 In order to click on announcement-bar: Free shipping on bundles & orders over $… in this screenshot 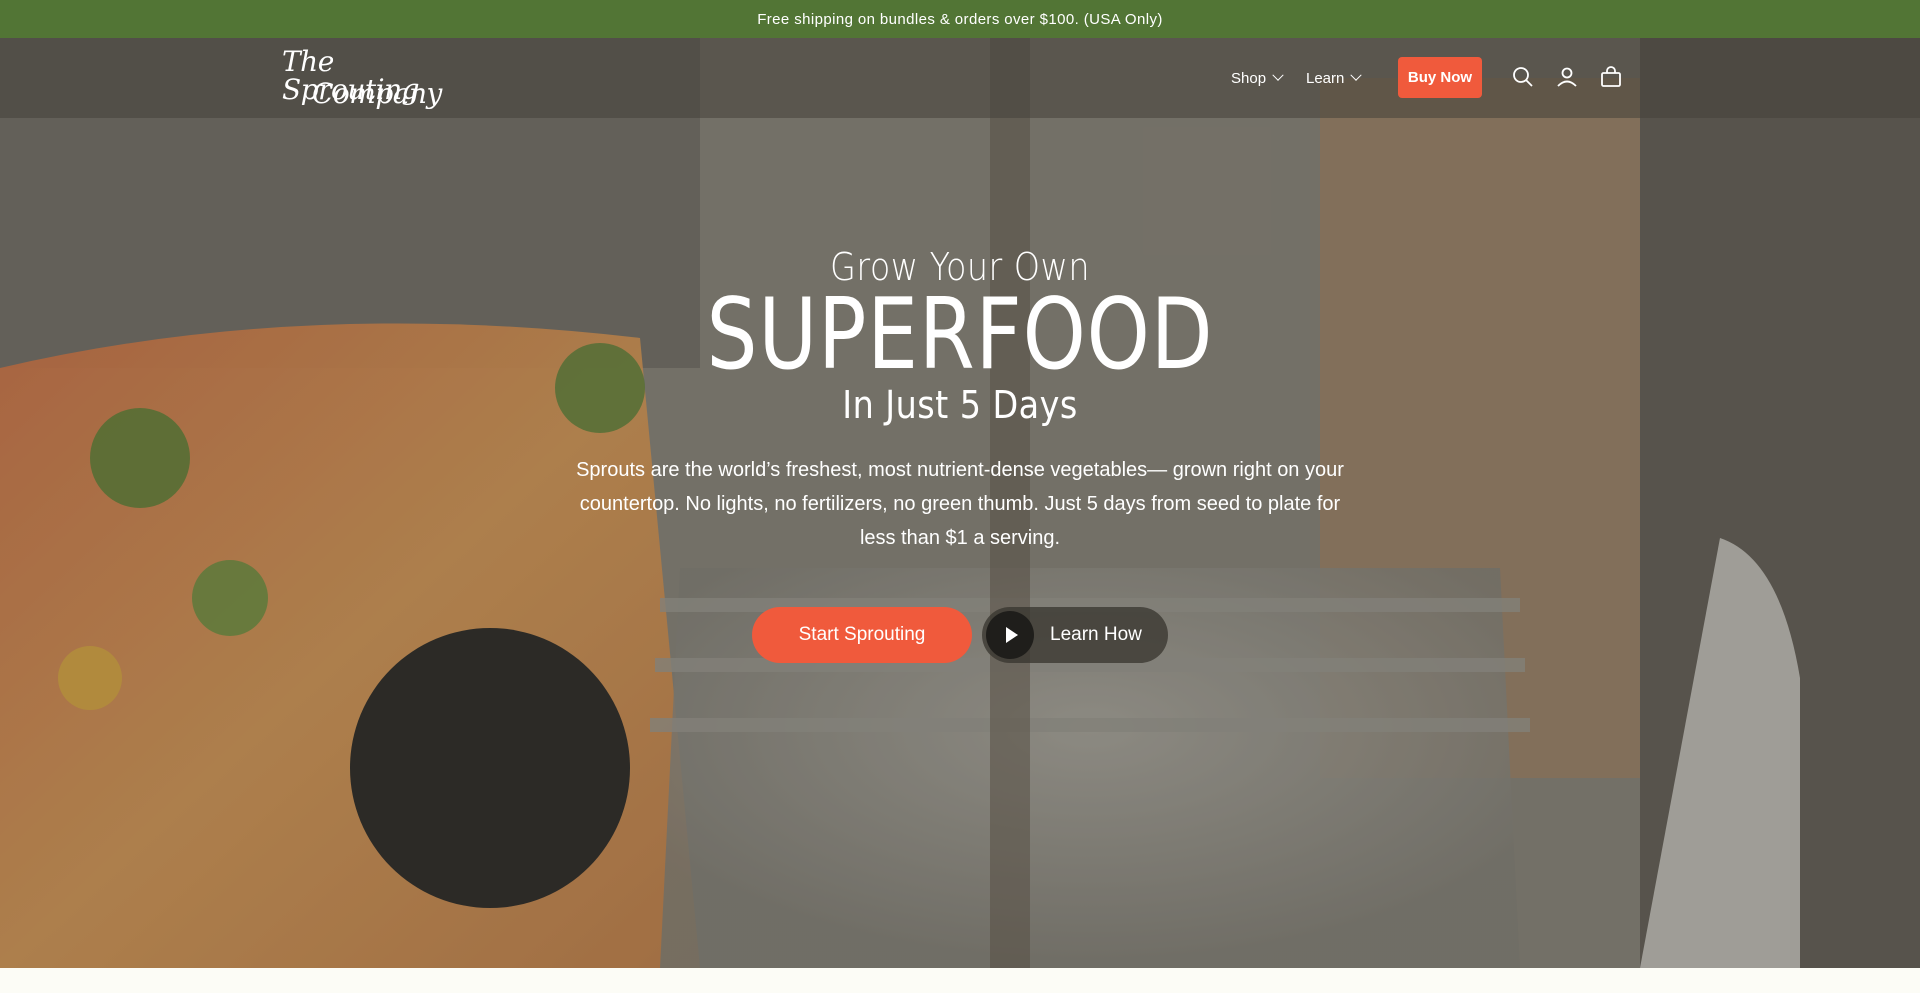, I will do `click(960, 19)`.